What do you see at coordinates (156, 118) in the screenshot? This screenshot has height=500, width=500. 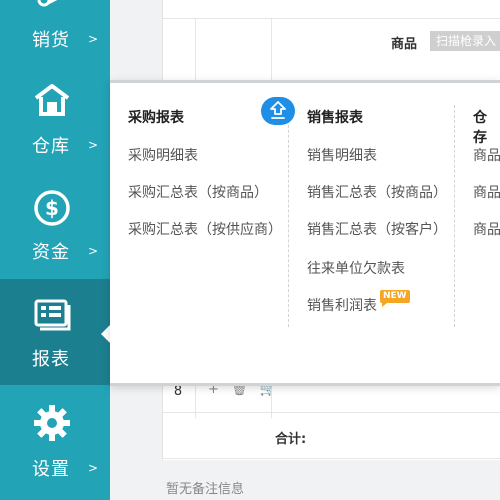 I see `purchase-reports-title: 采购报表` at bounding box center [156, 118].